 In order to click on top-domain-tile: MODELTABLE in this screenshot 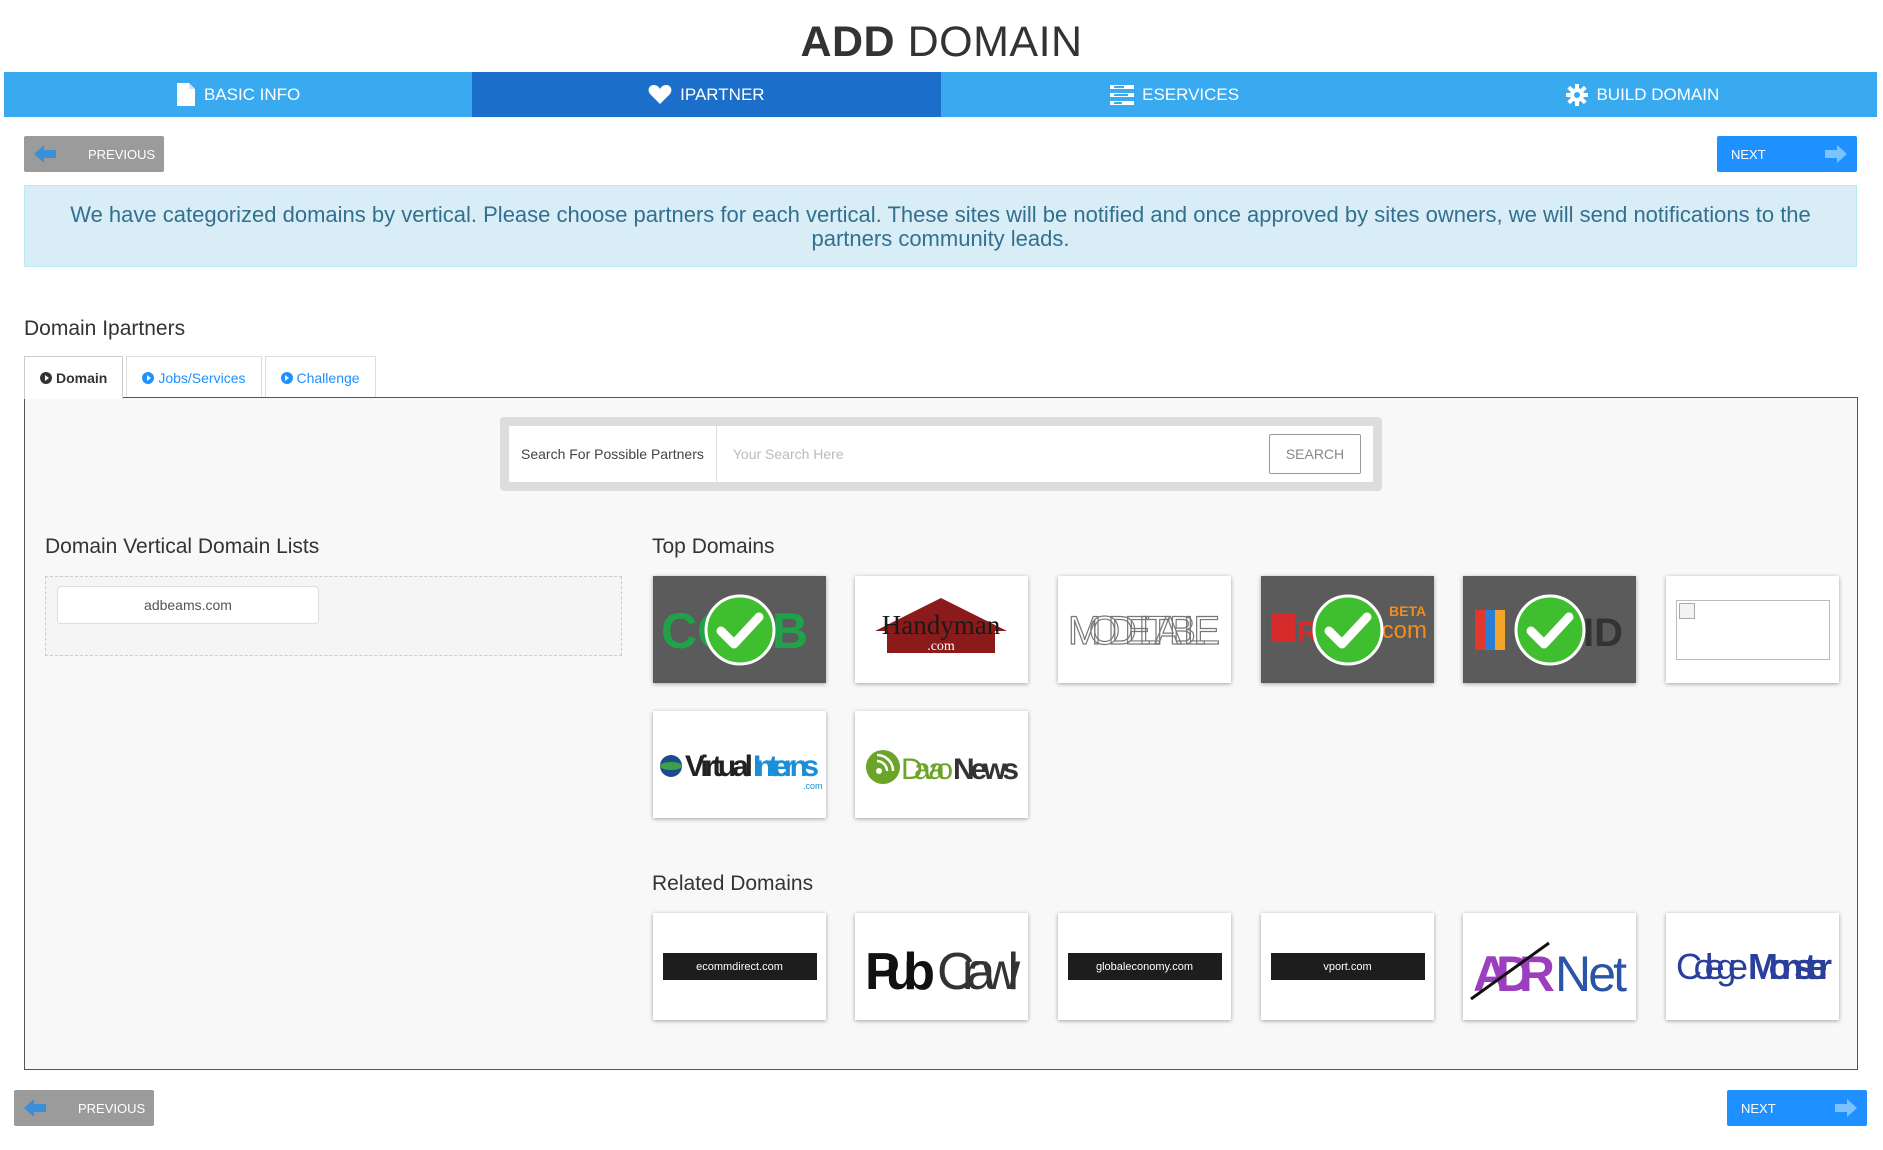, I will do `click(1144, 629)`.